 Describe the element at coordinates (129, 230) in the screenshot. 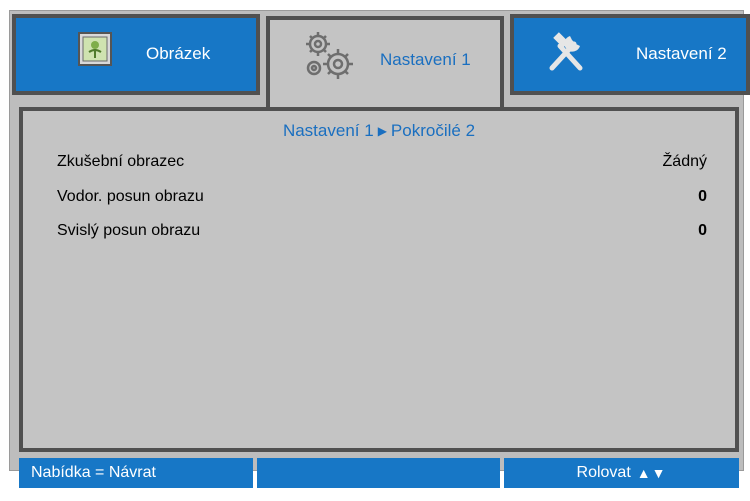

I see `setting-label: Svislý posun obrazu` at that location.